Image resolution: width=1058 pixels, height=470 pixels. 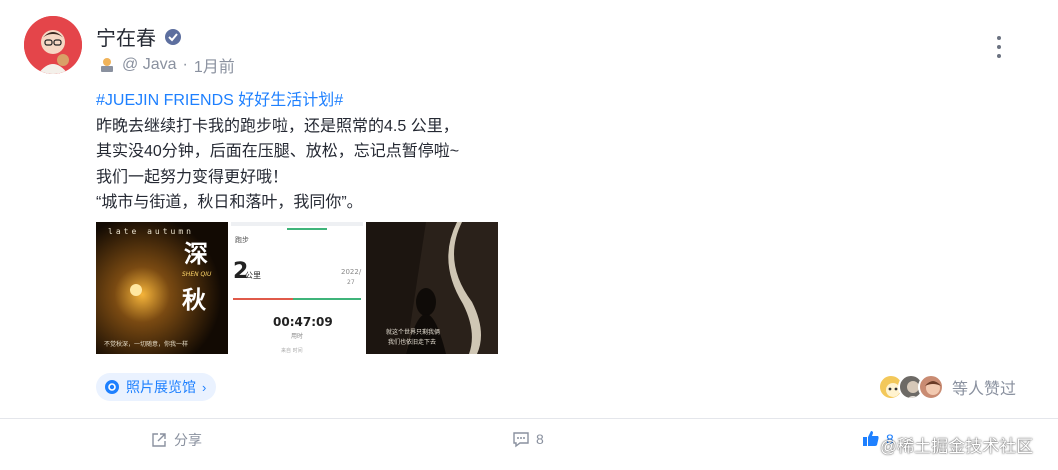 What do you see at coordinates (297, 336) in the screenshot?
I see `run-time-label: 用时` at bounding box center [297, 336].